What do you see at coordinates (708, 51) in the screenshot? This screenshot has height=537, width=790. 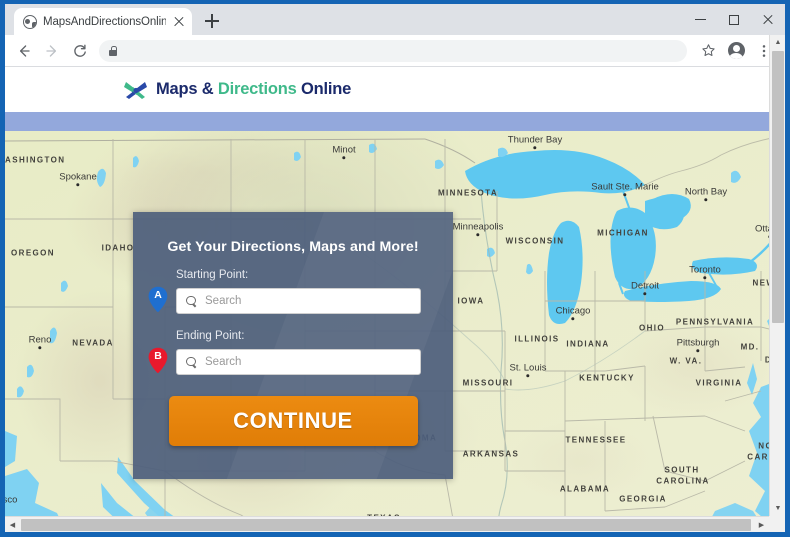 I see `bookmark-star-icon` at bounding box center [708, 51].